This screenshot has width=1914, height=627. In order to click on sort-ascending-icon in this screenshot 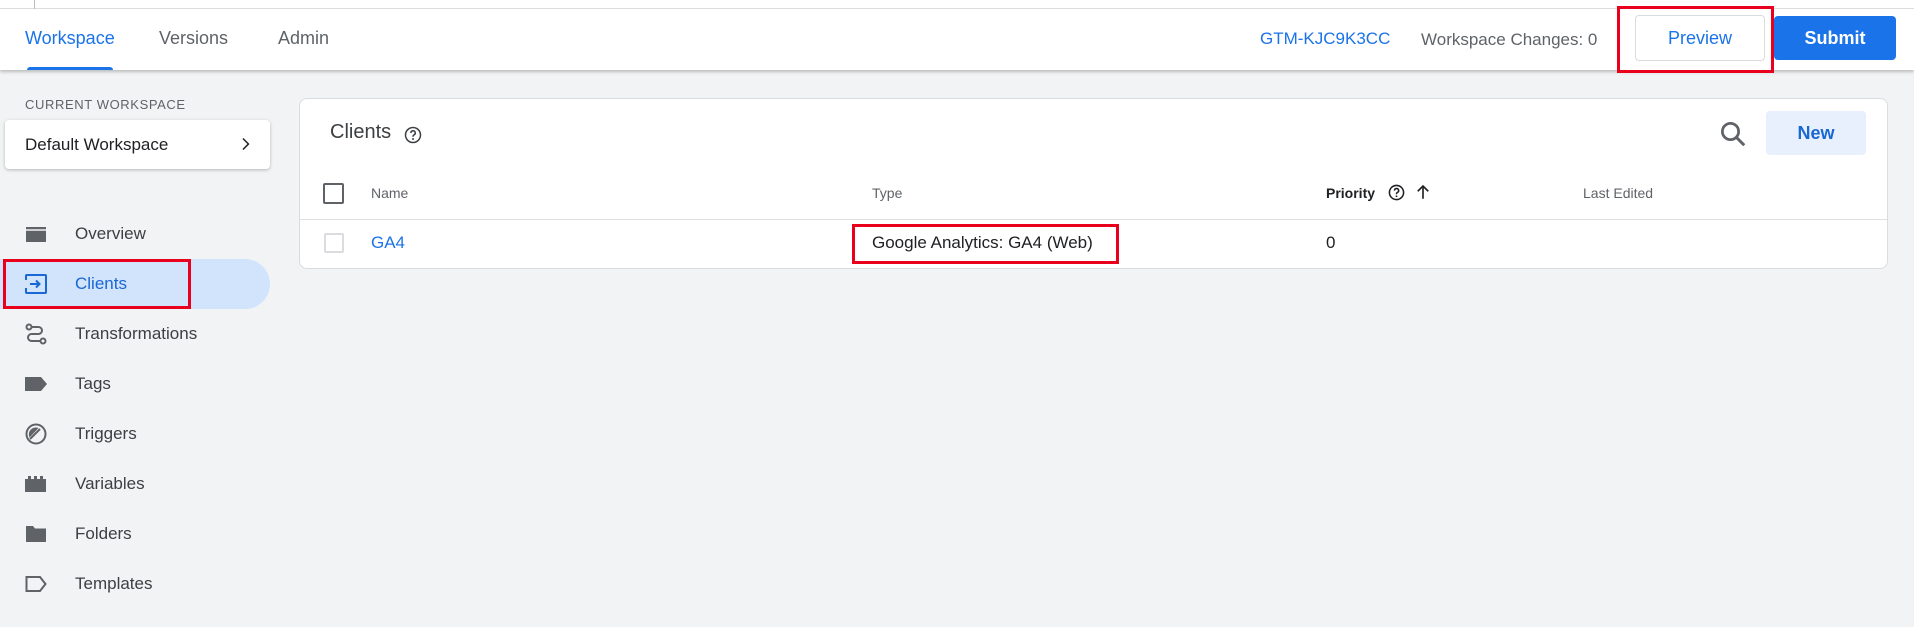, I will do `click(1423, 192)`.